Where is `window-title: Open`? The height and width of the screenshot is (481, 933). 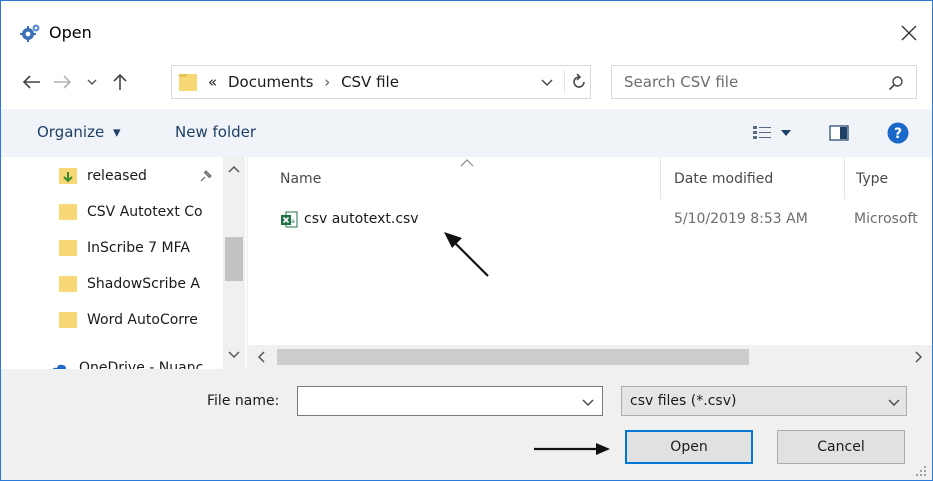
window-title: Open is located at coordinates (70, 32).